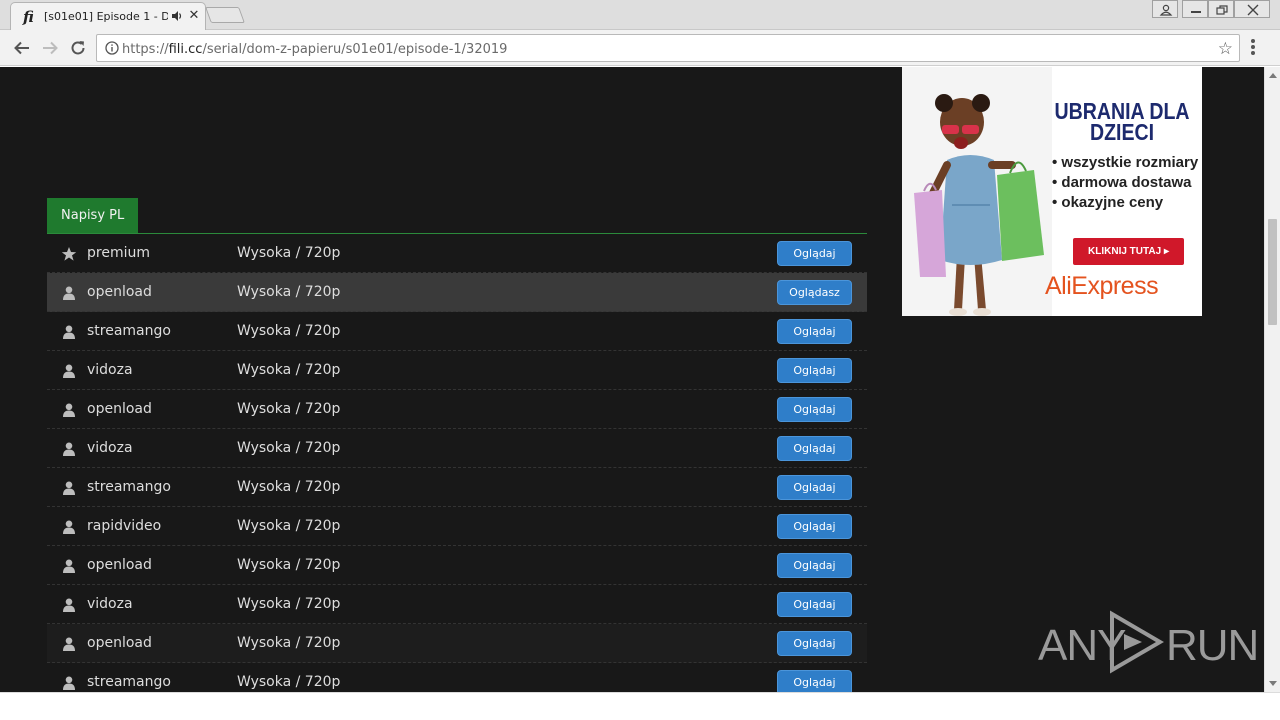  What do you see at coordinates (28, 17) in the screenshot?
I see `site-favicon-icon: fi` at bounding box center [28, 17].